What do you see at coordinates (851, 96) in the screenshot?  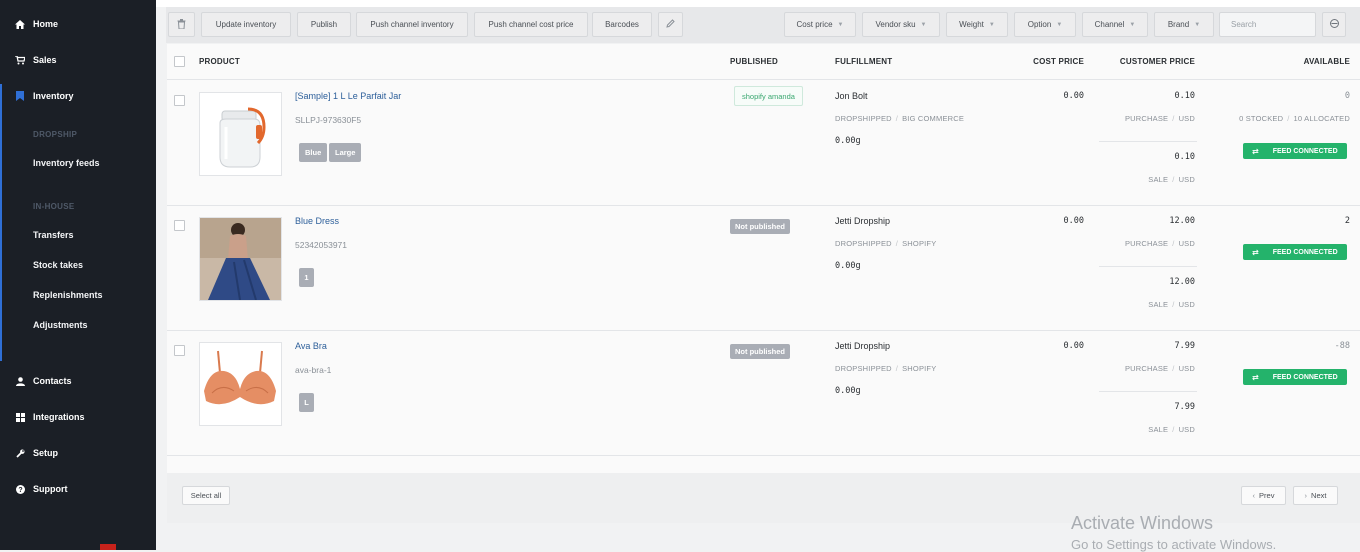 I see `fulfiller-name: Jon Bolt` at bounding box center [851, 96].